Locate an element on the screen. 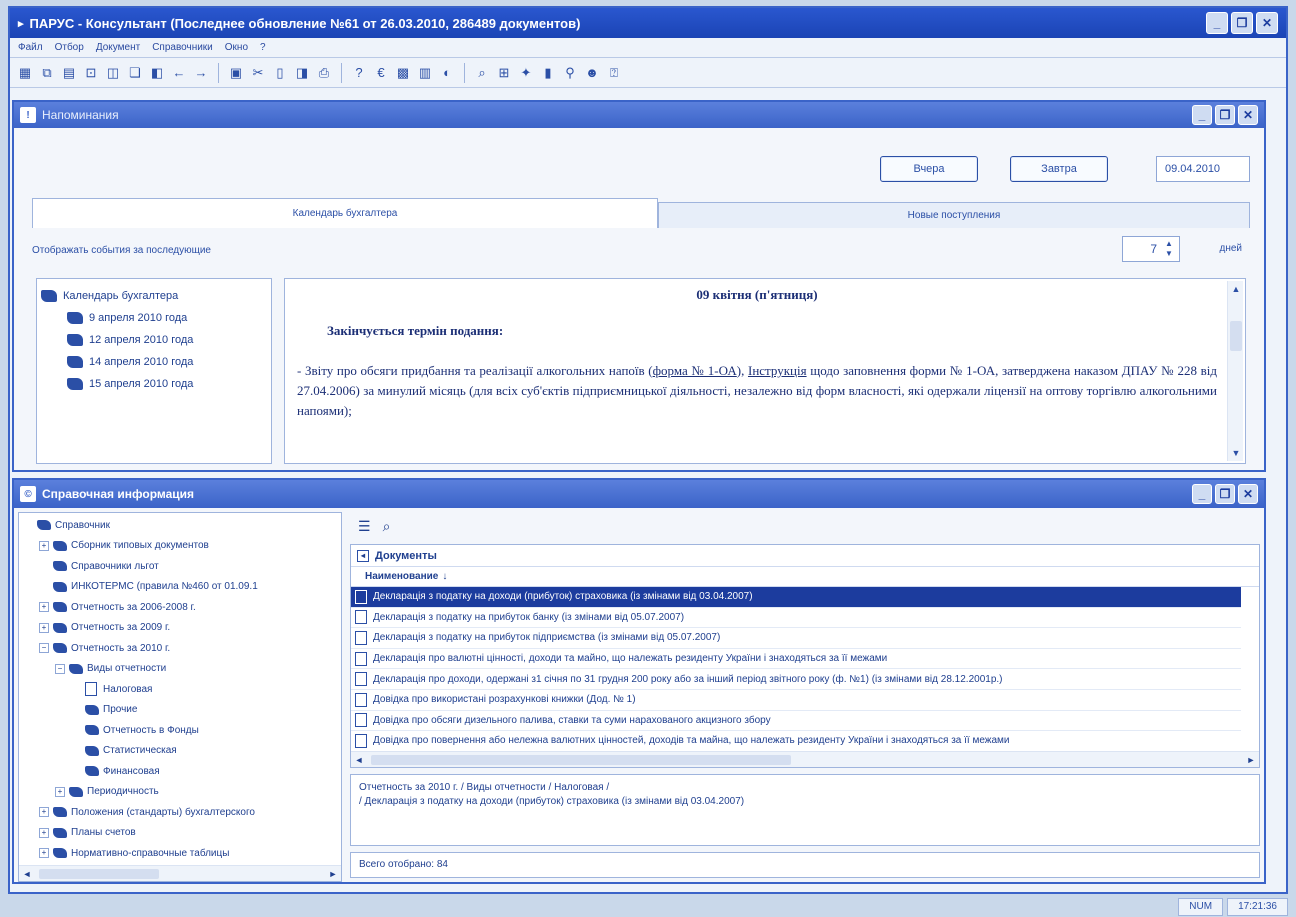 Image resolution: width=1296 pixels, height=917 pixels. instruction-link: Інструкція is located at coordinates (777, 370).